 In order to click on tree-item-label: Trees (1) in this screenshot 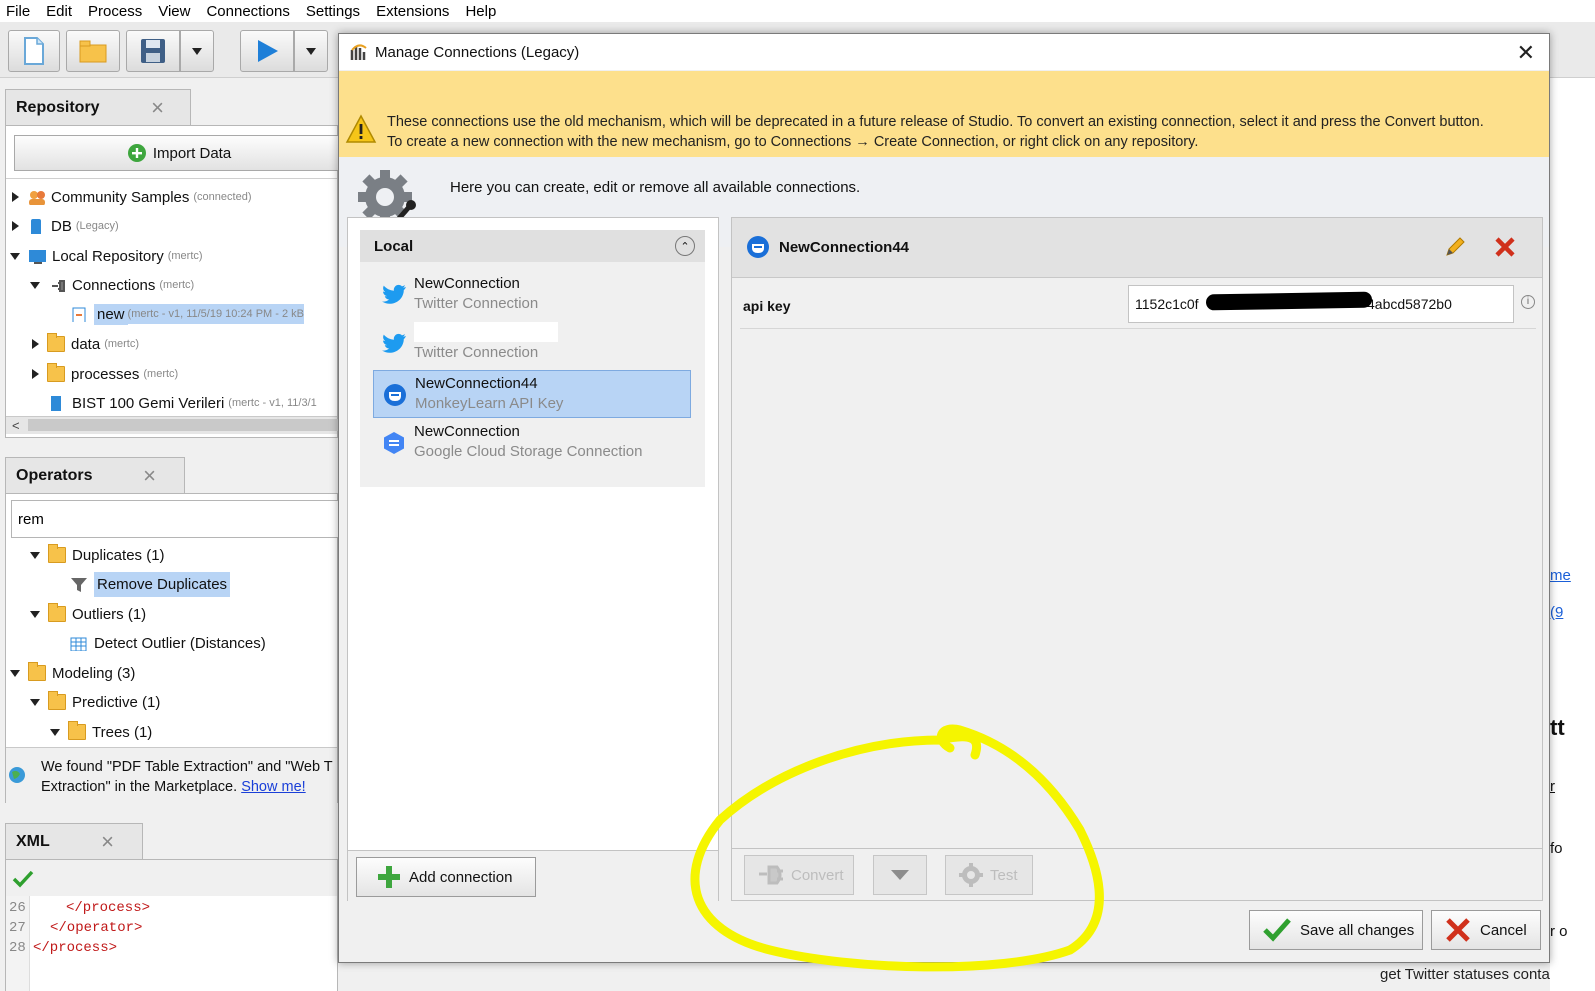, I will do `click(122, 732)`.